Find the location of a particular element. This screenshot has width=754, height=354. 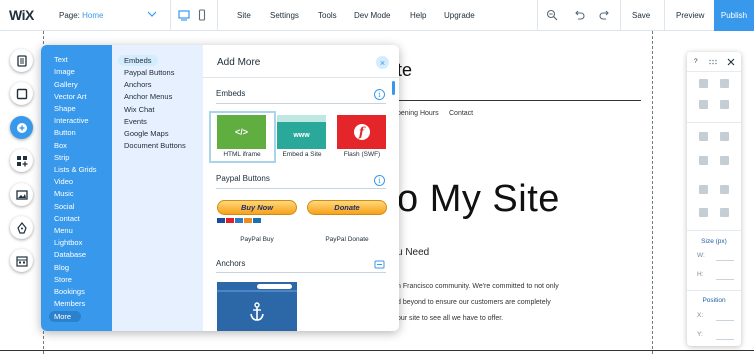

paypal-donate-button: Donate is located at coordinates (347, 207).